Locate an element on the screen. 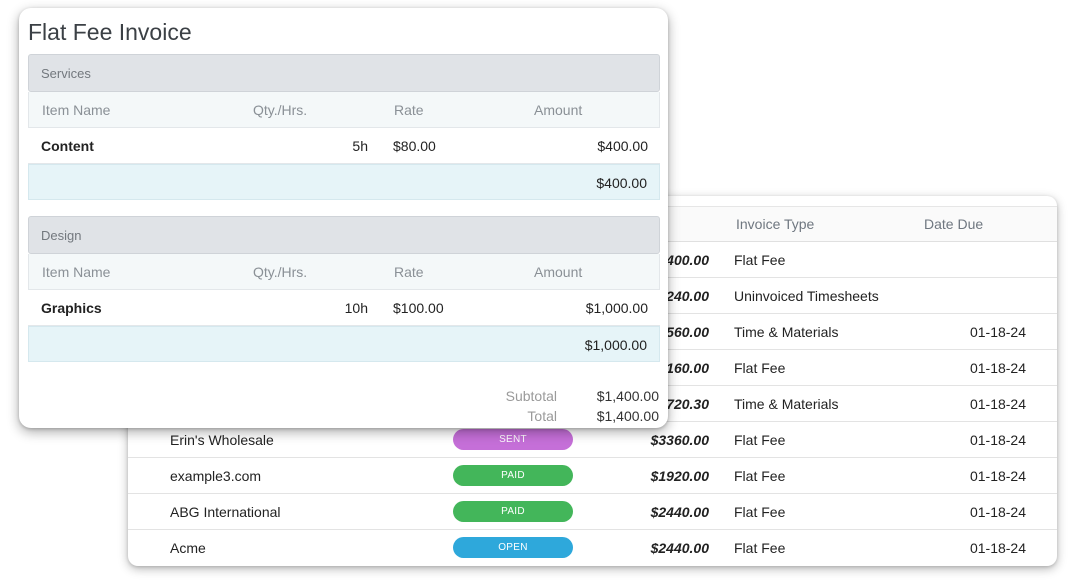 The height and width of the screenshot is (586, 1075). section-total: $1,000.00 is located at coordinates (615, 345).